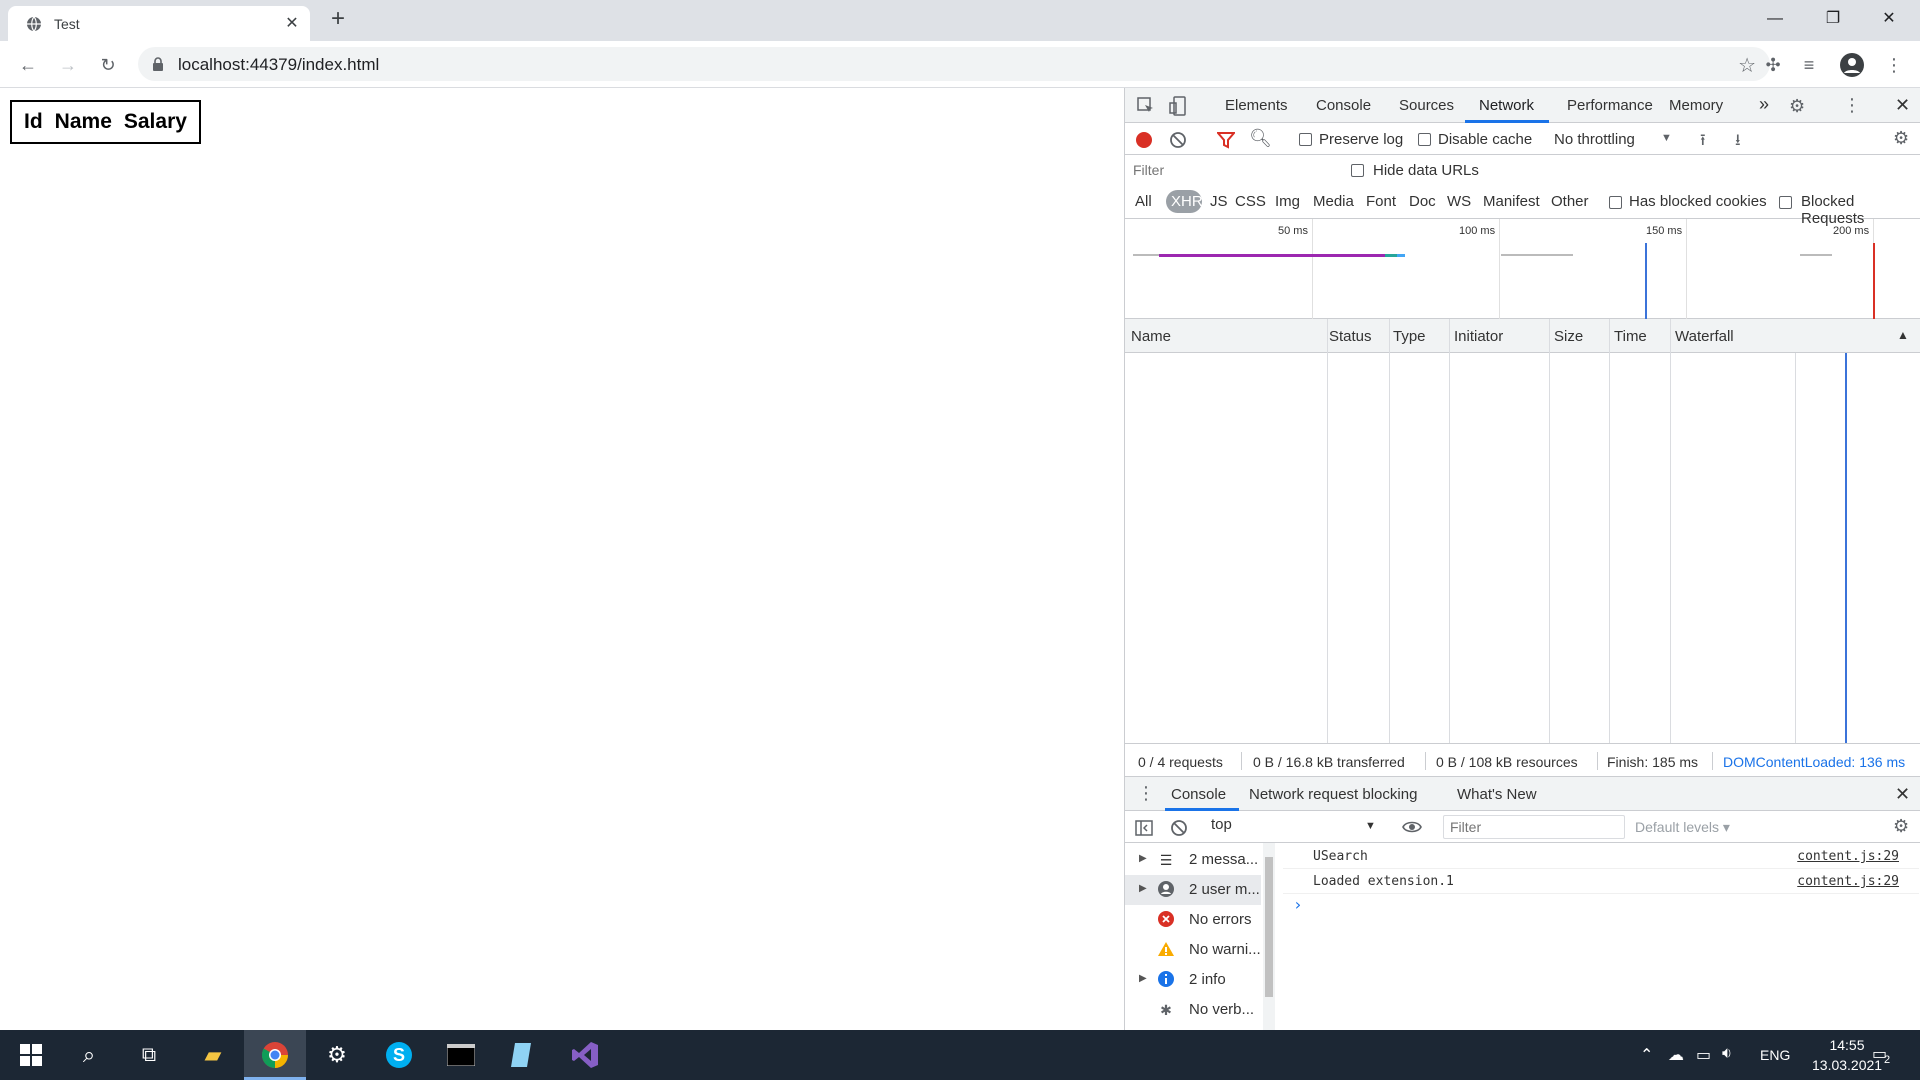  I want to click on settings-taskbar-icon: ⚙, so click(337, 1055).